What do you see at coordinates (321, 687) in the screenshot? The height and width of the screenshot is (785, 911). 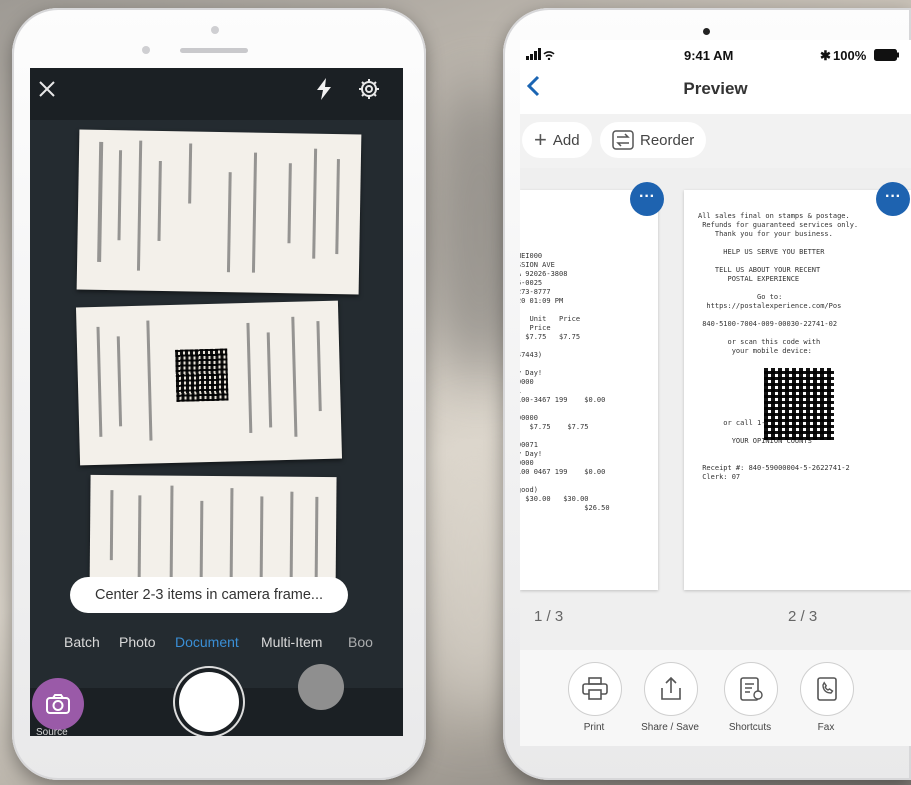 I see `gallery-thumbnail-button` at bounding box center [321, 687].